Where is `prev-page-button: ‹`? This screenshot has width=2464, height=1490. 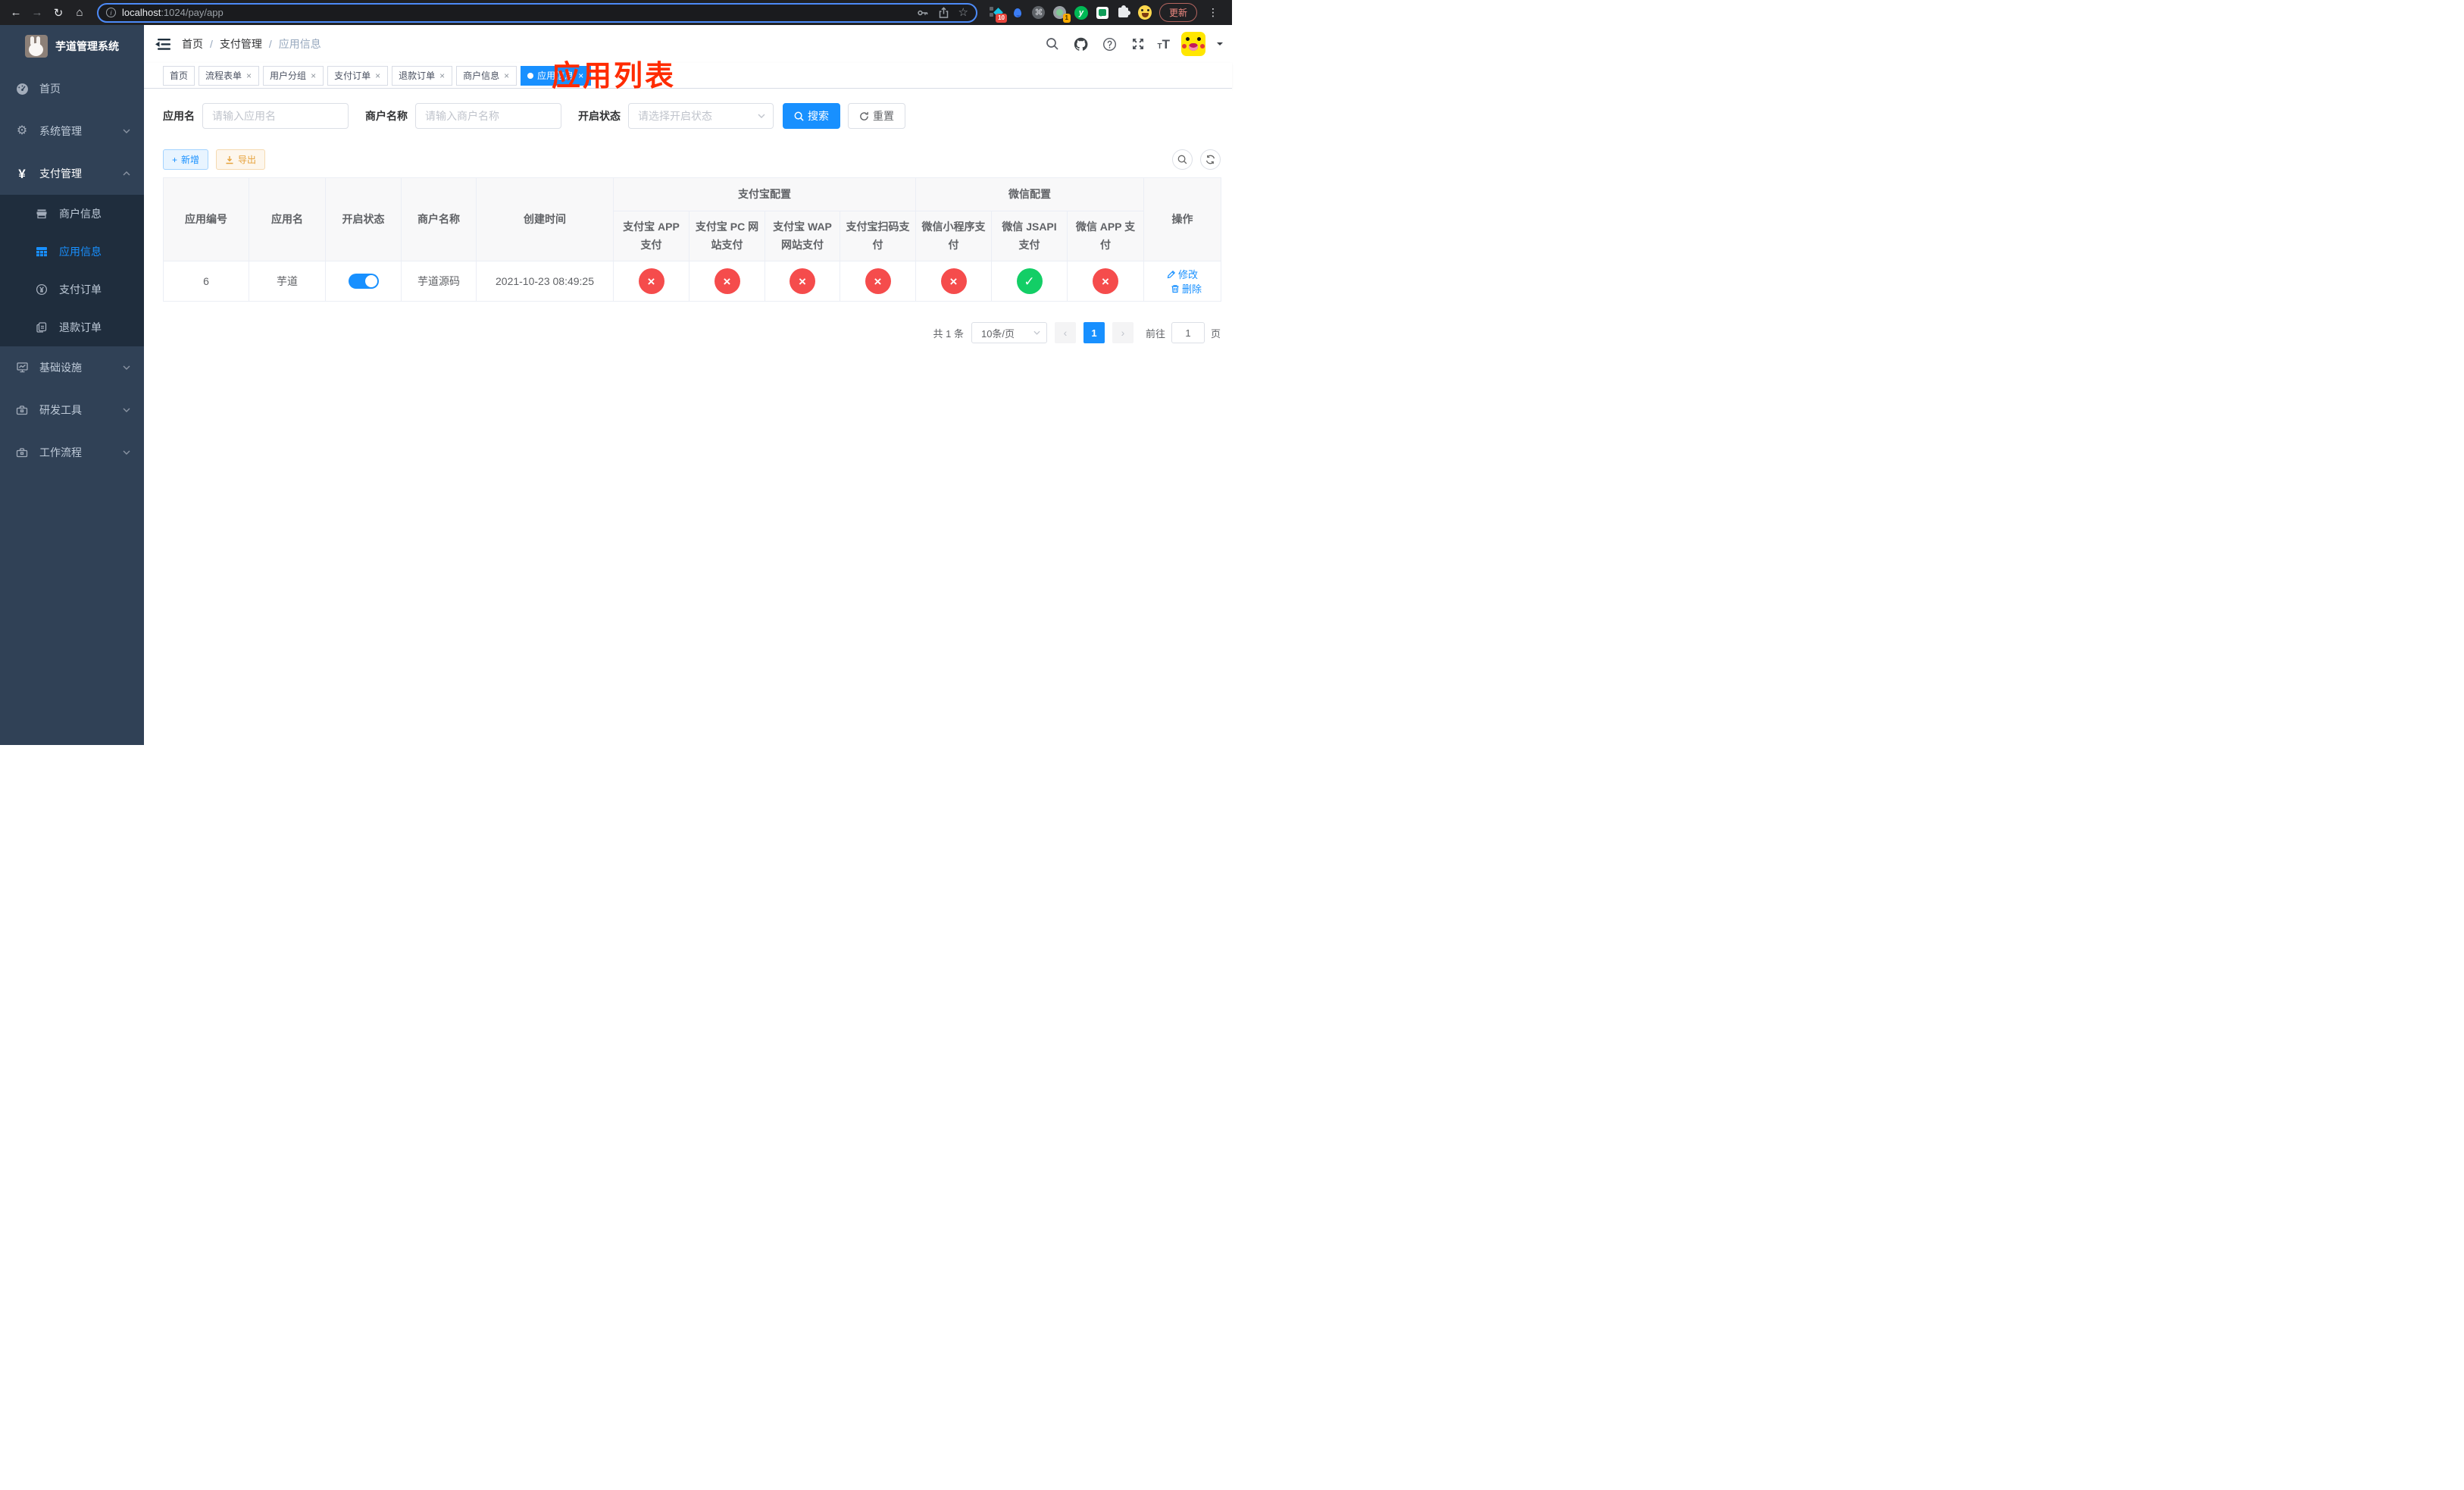 prev-page-button: ‹ is located at coordinates (1065, 333).